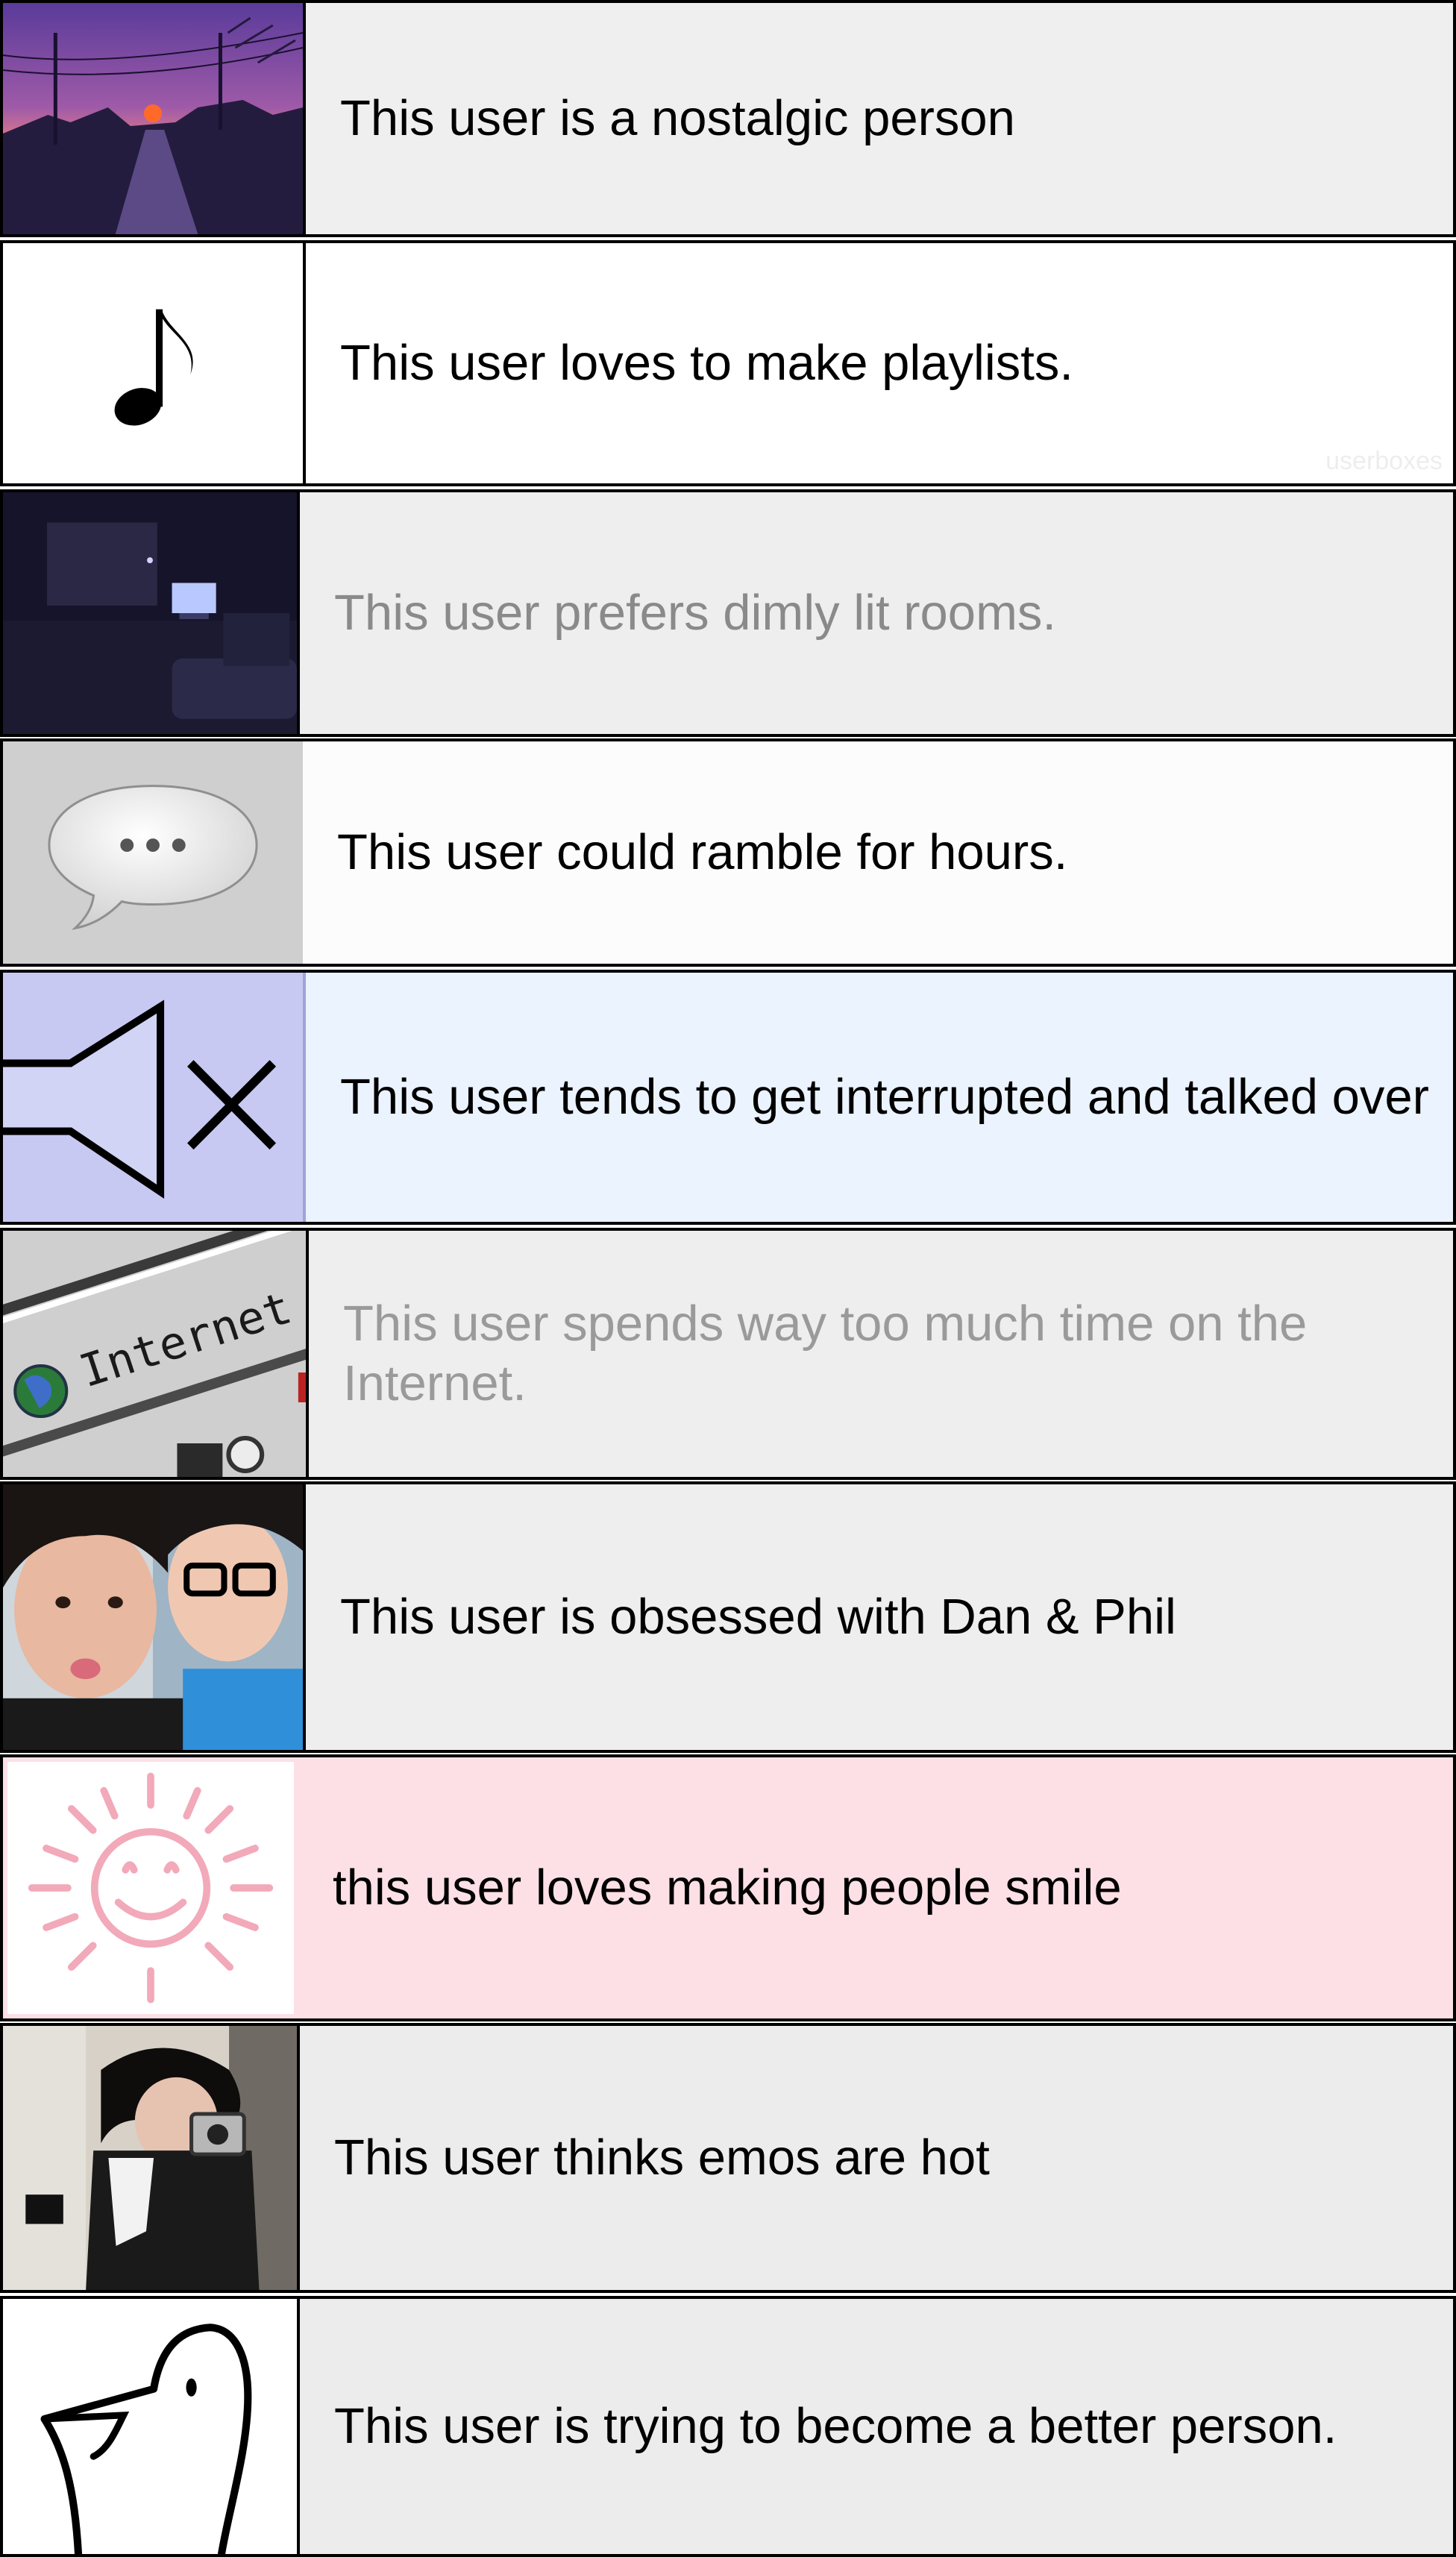 The width and height of the screenshot is (1456, 2557). Describe the element at coordinates (153, 852) in the screenshot. I see `speech-bubble-icon` at that location.